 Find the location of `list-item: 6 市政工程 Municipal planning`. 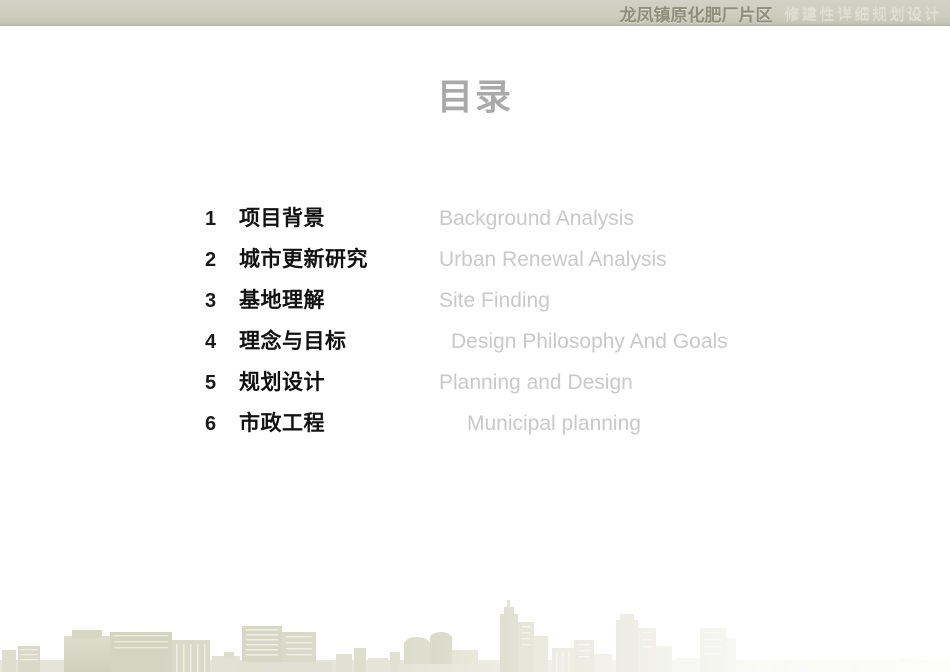

list-item: 6 市政工程 Municipal planning is located at coordinates (555, 427).